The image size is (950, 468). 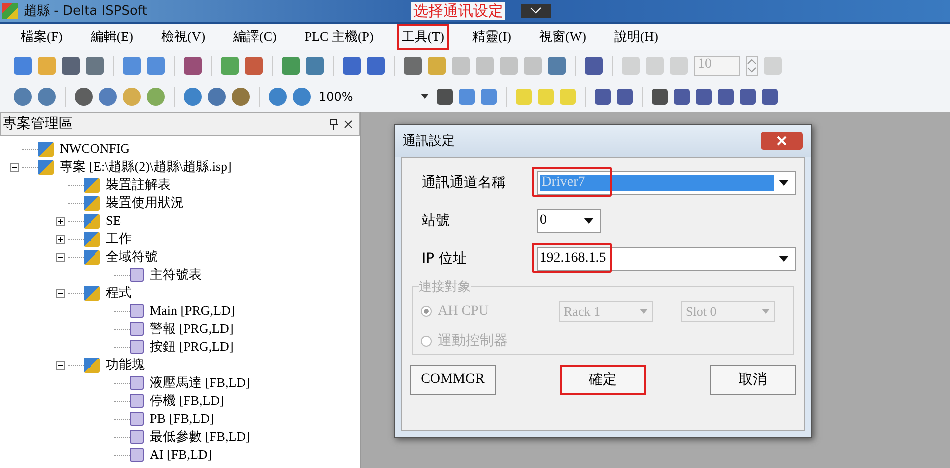 I want to click on tree-item: 功能塊, so click(x=125, y=365).